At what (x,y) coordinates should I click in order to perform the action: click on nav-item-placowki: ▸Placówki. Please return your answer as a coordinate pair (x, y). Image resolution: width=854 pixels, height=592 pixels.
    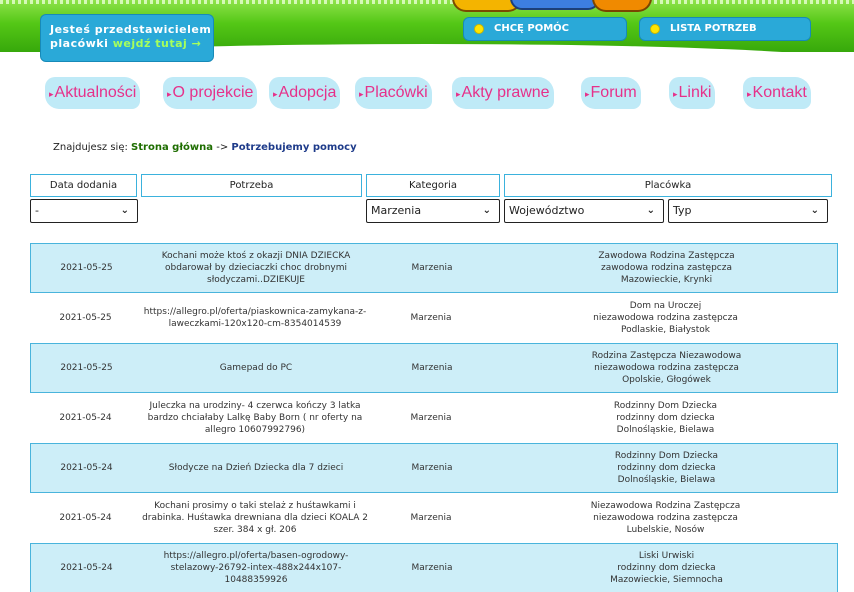
    Looking at the image, I should click on (393, 93).